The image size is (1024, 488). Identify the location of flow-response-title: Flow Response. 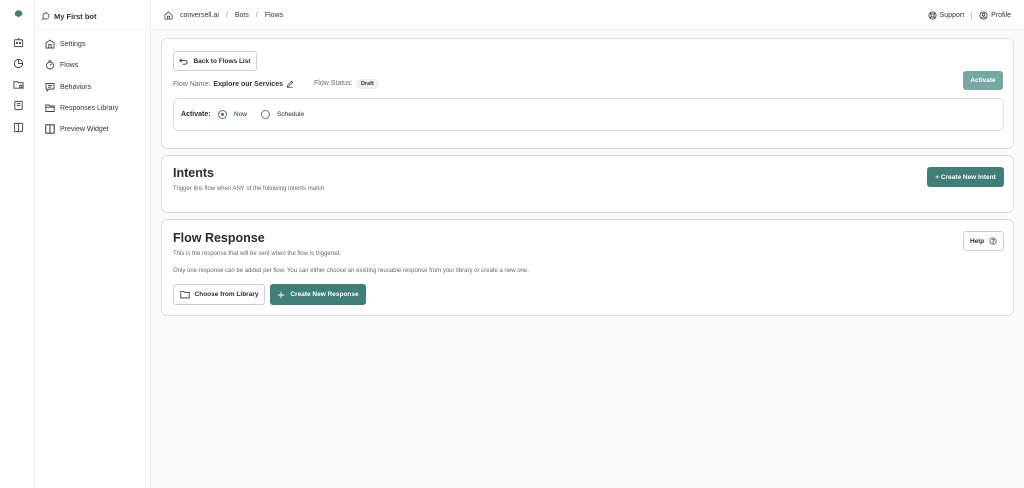
(219, 238).